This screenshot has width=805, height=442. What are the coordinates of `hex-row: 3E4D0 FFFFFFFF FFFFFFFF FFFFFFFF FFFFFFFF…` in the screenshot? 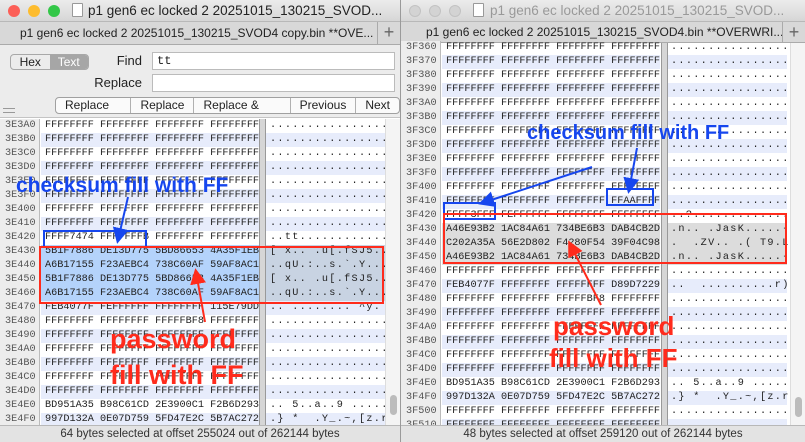 It's located at (193, 392).